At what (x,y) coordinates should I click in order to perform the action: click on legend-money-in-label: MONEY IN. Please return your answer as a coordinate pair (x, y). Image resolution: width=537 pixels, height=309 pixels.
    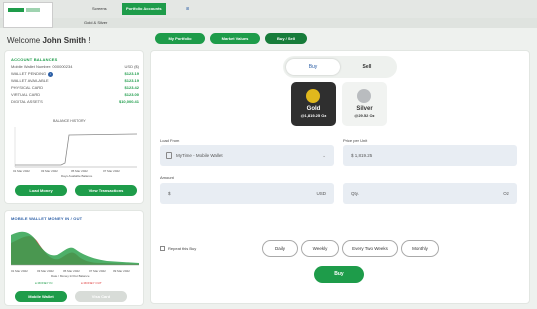
    Looking at the image, I should click on (45, 283).